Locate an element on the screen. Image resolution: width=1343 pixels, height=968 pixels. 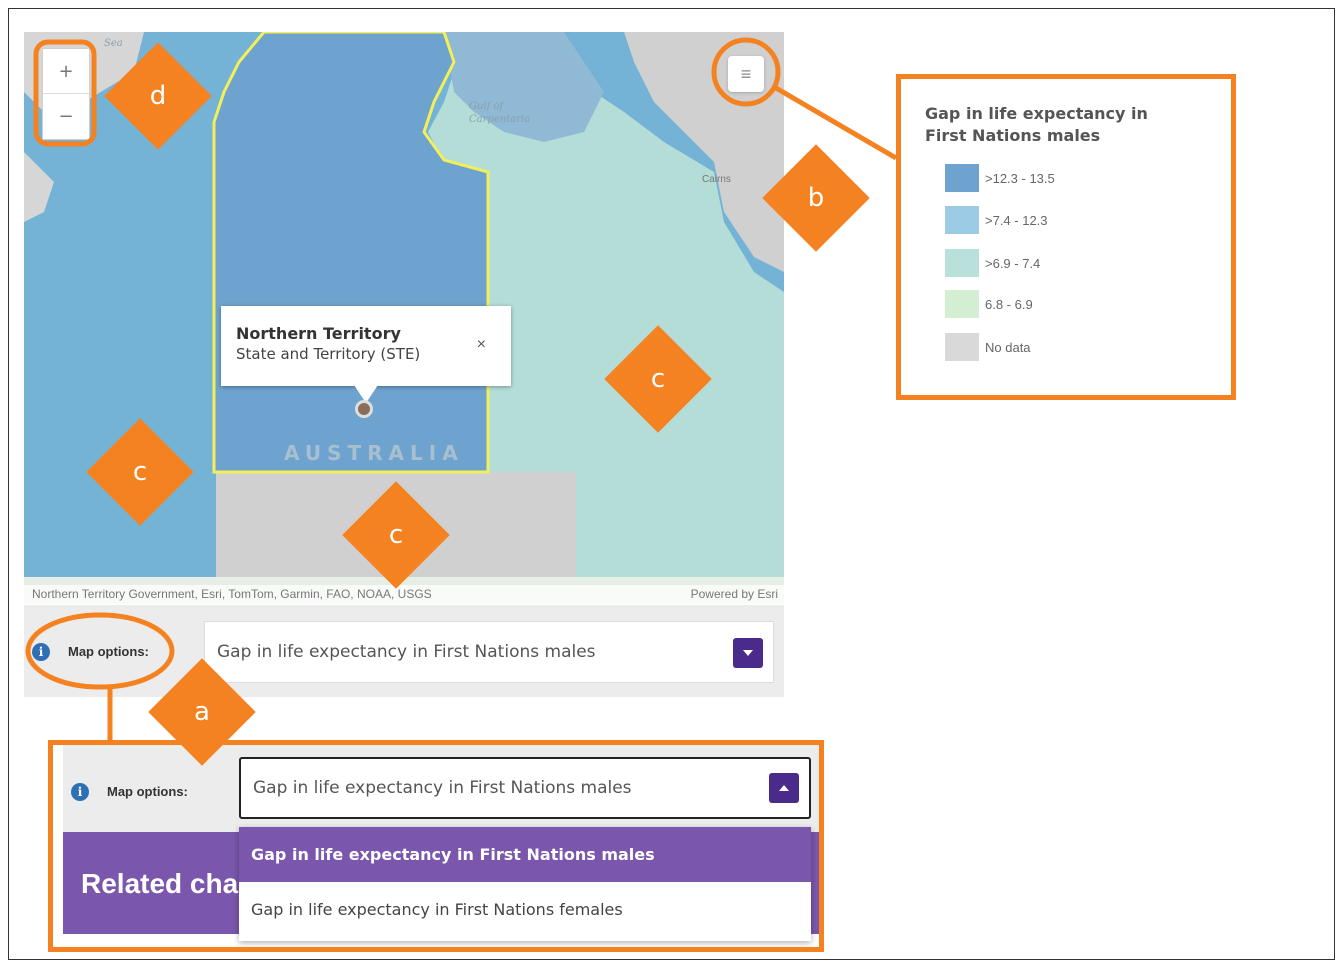
legend-item: >12.3 - 13.5 is located at coordinates (1000, 178).